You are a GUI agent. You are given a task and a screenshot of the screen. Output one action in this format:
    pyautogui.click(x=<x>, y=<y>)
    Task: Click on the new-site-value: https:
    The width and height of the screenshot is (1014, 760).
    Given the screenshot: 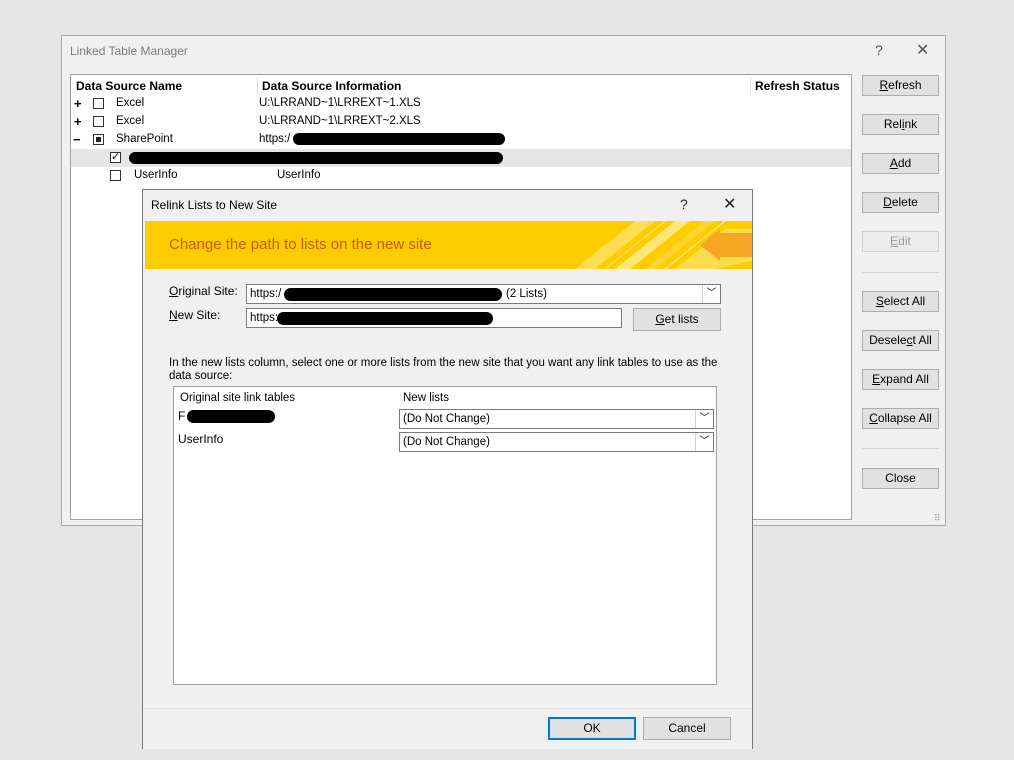 What is the action you would take?
    pyautogui.click(x=264, y=318)
    